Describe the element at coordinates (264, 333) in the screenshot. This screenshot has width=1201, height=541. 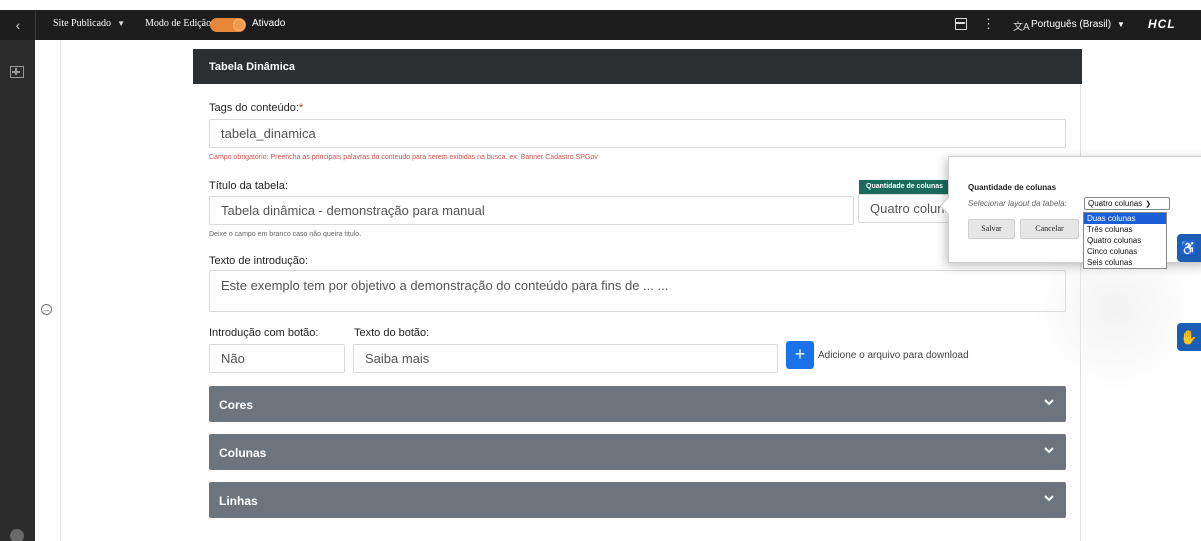
I see `intro-button-label: Introdução com botão:` at that location.